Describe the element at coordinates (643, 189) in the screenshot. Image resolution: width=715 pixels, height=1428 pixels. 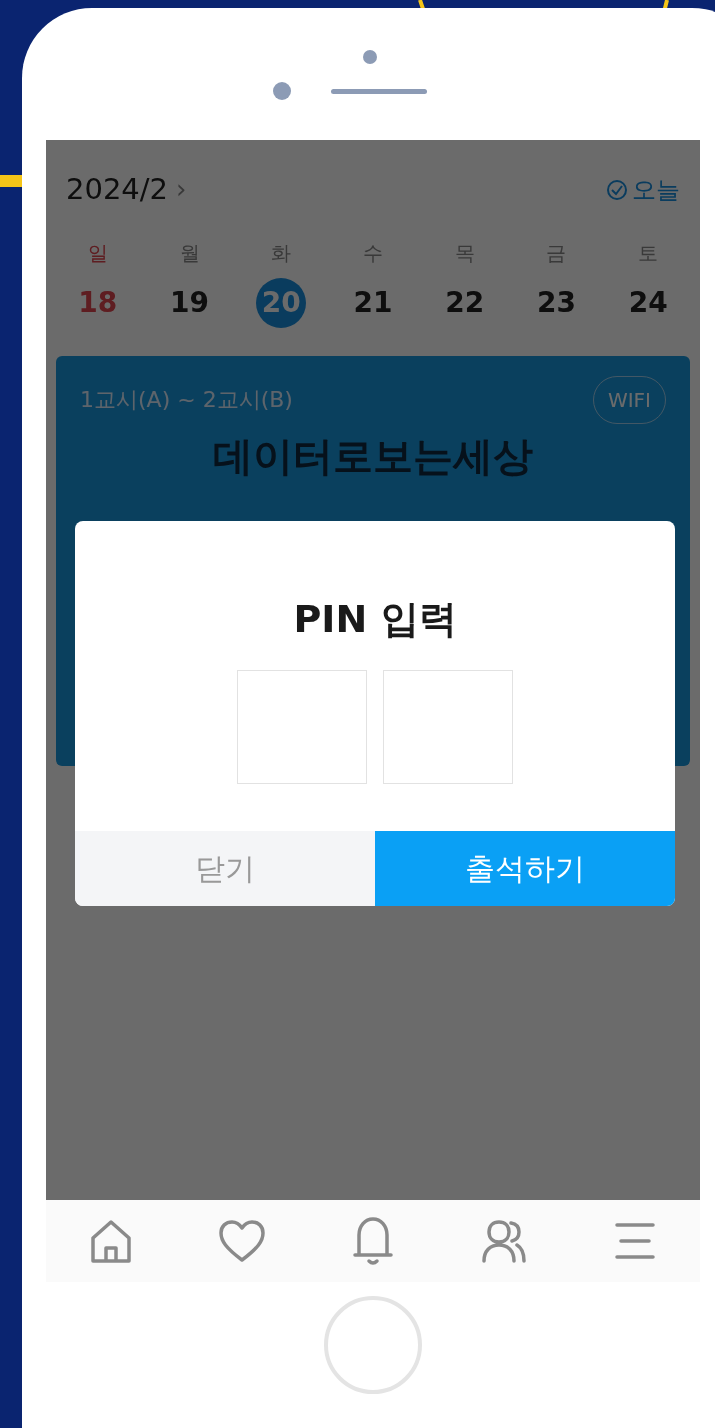
I see `today-button: 오늘` at that location.